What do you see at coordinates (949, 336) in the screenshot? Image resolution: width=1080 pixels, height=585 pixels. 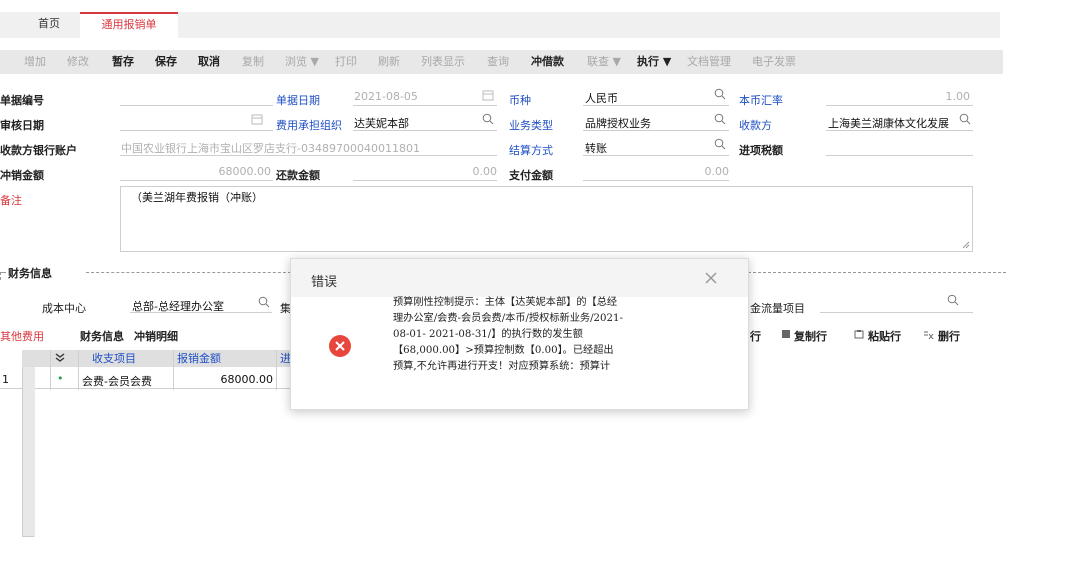 I see `delete-row-button: 删行` at bounding box center [949, 336].